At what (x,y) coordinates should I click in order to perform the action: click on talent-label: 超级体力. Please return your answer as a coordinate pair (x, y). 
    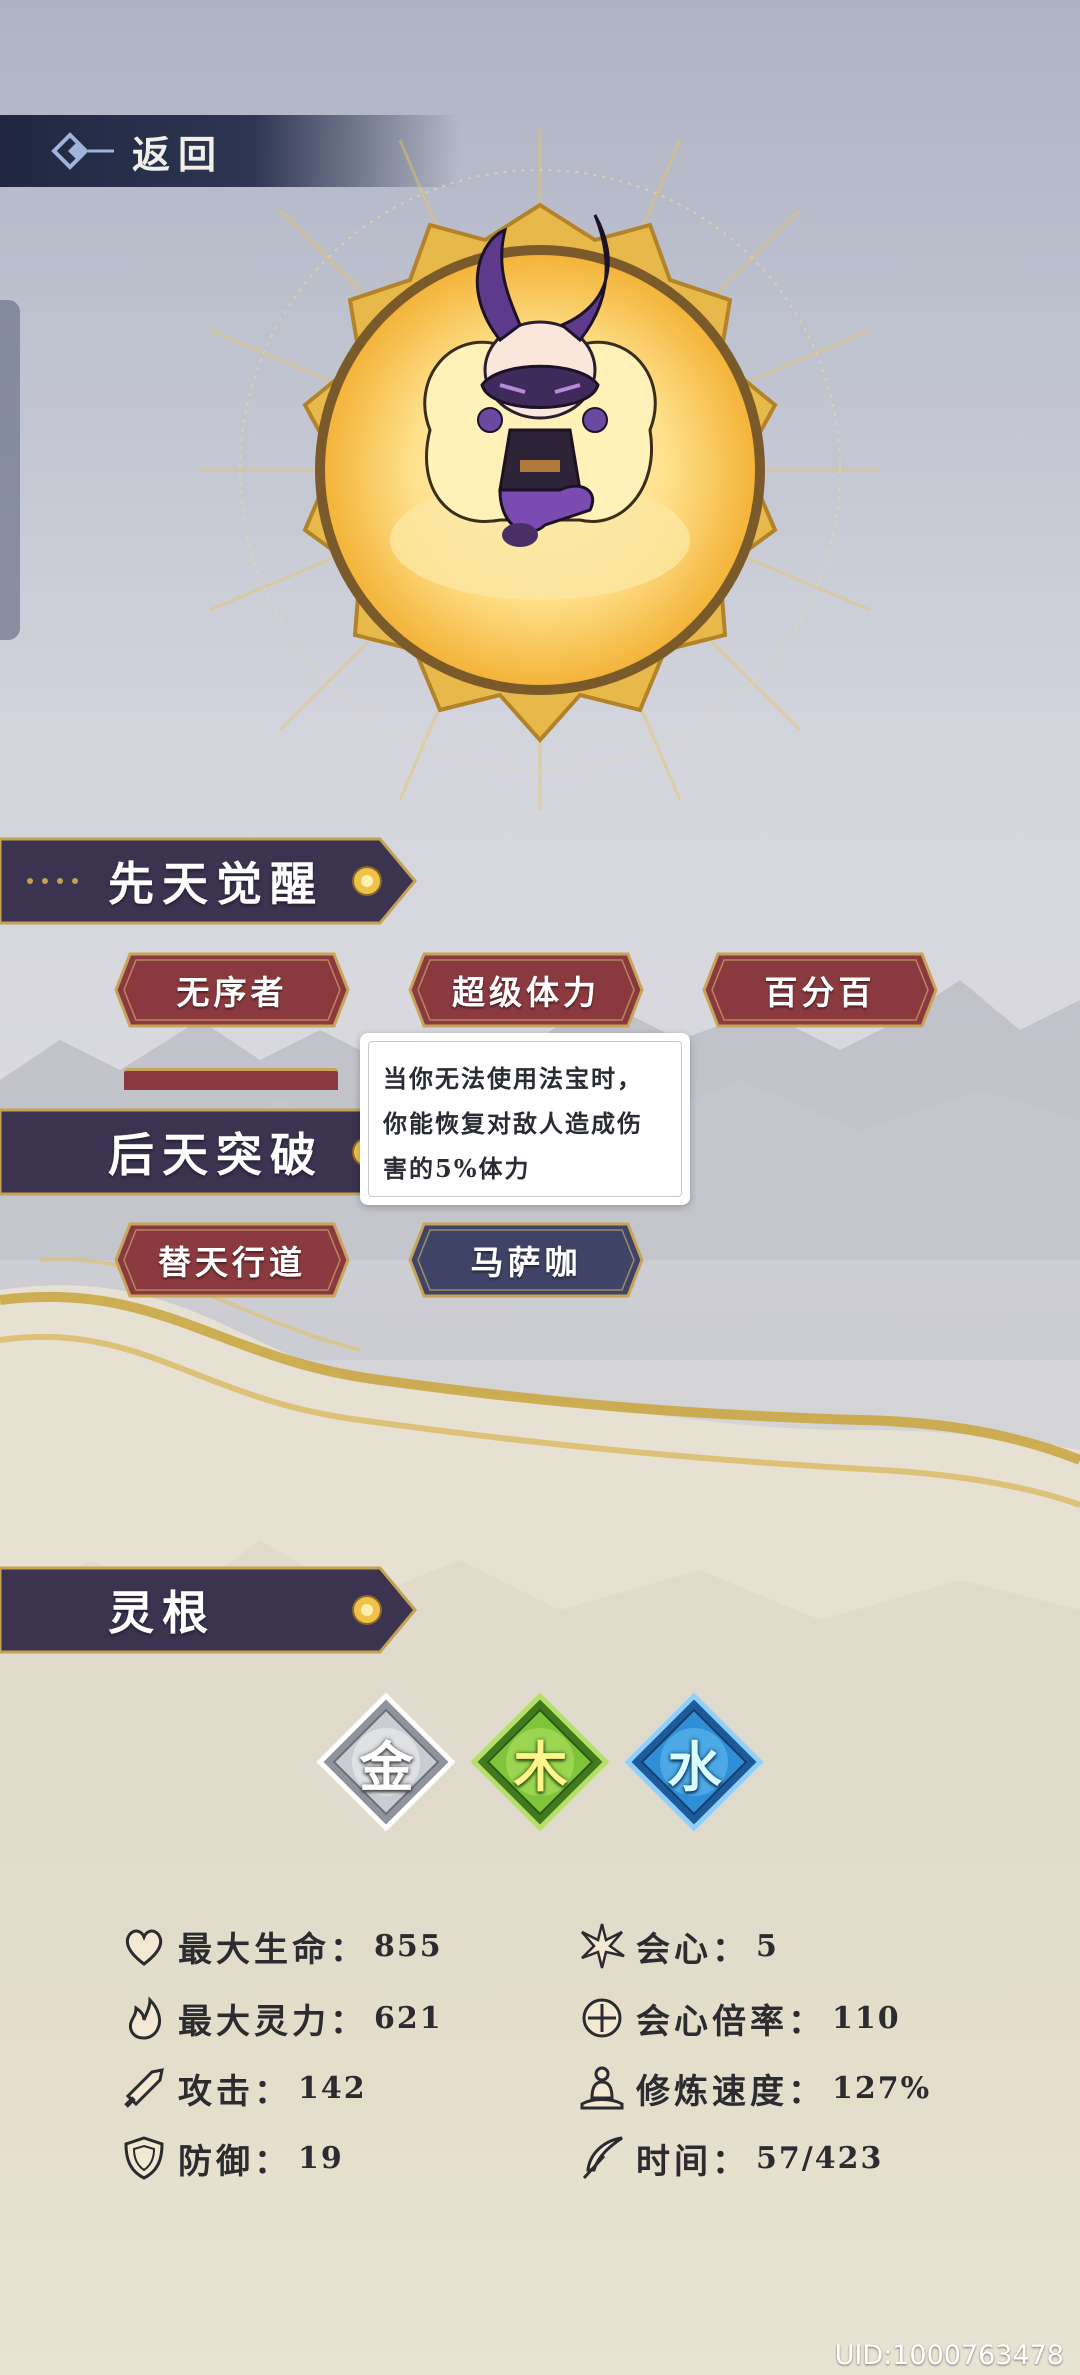
    Looking at the image, I should click on (526, 992).